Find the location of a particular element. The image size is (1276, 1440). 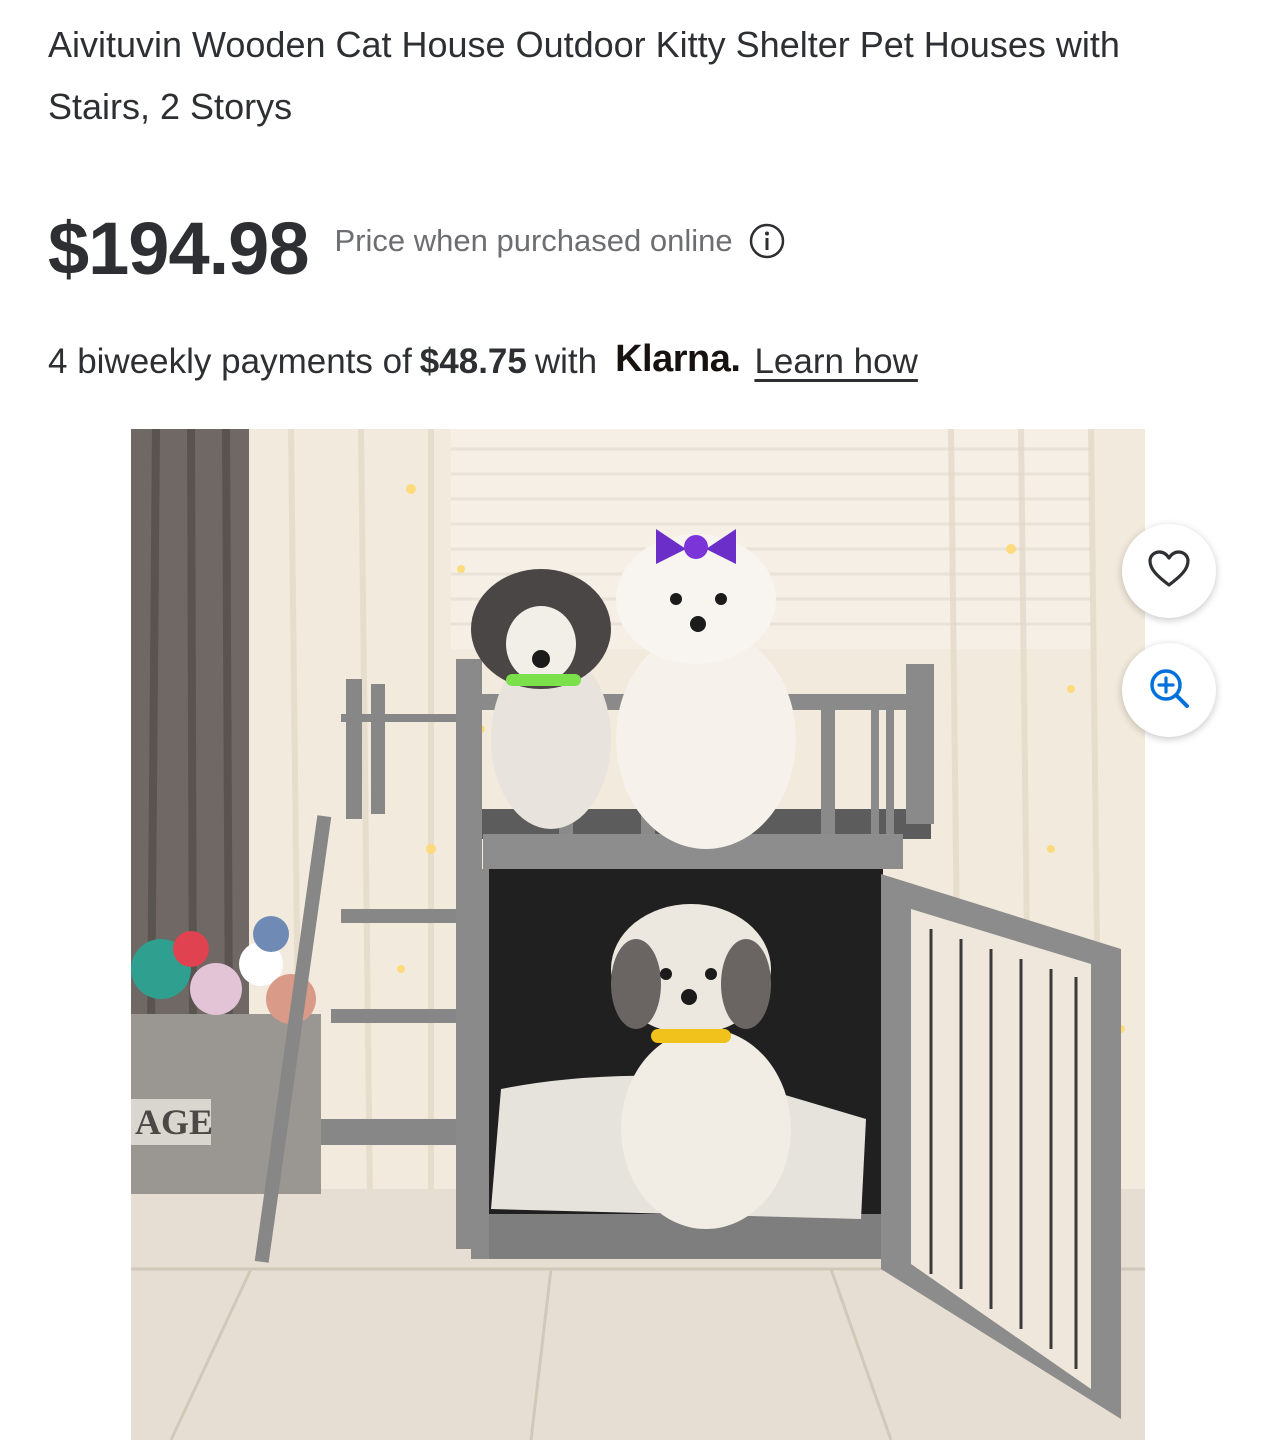

favorite-button is located at coordinates (1169, 571).